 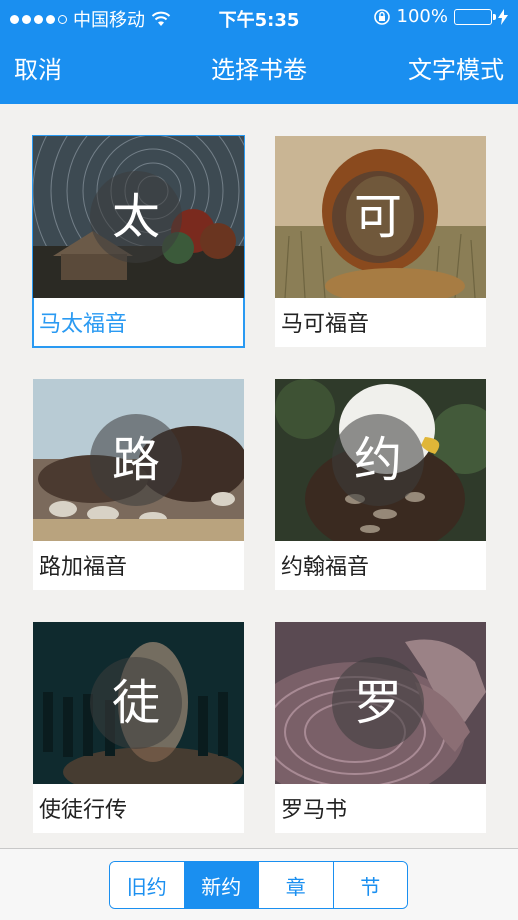 I want to click on book-card-mark: 可 马可福音, so click(x=380, y=241).